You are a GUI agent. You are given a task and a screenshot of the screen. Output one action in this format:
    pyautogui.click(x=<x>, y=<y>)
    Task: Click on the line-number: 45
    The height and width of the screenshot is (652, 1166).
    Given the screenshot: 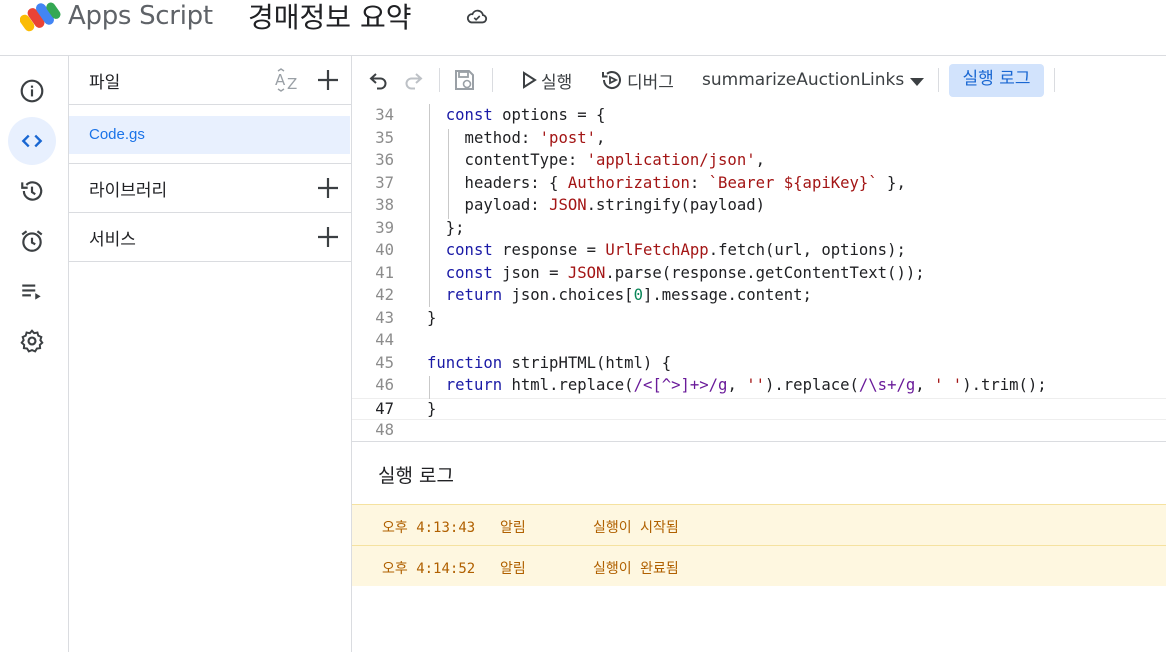 What is the action you would take?
    pyautogui.click(x=384, y=362)
    